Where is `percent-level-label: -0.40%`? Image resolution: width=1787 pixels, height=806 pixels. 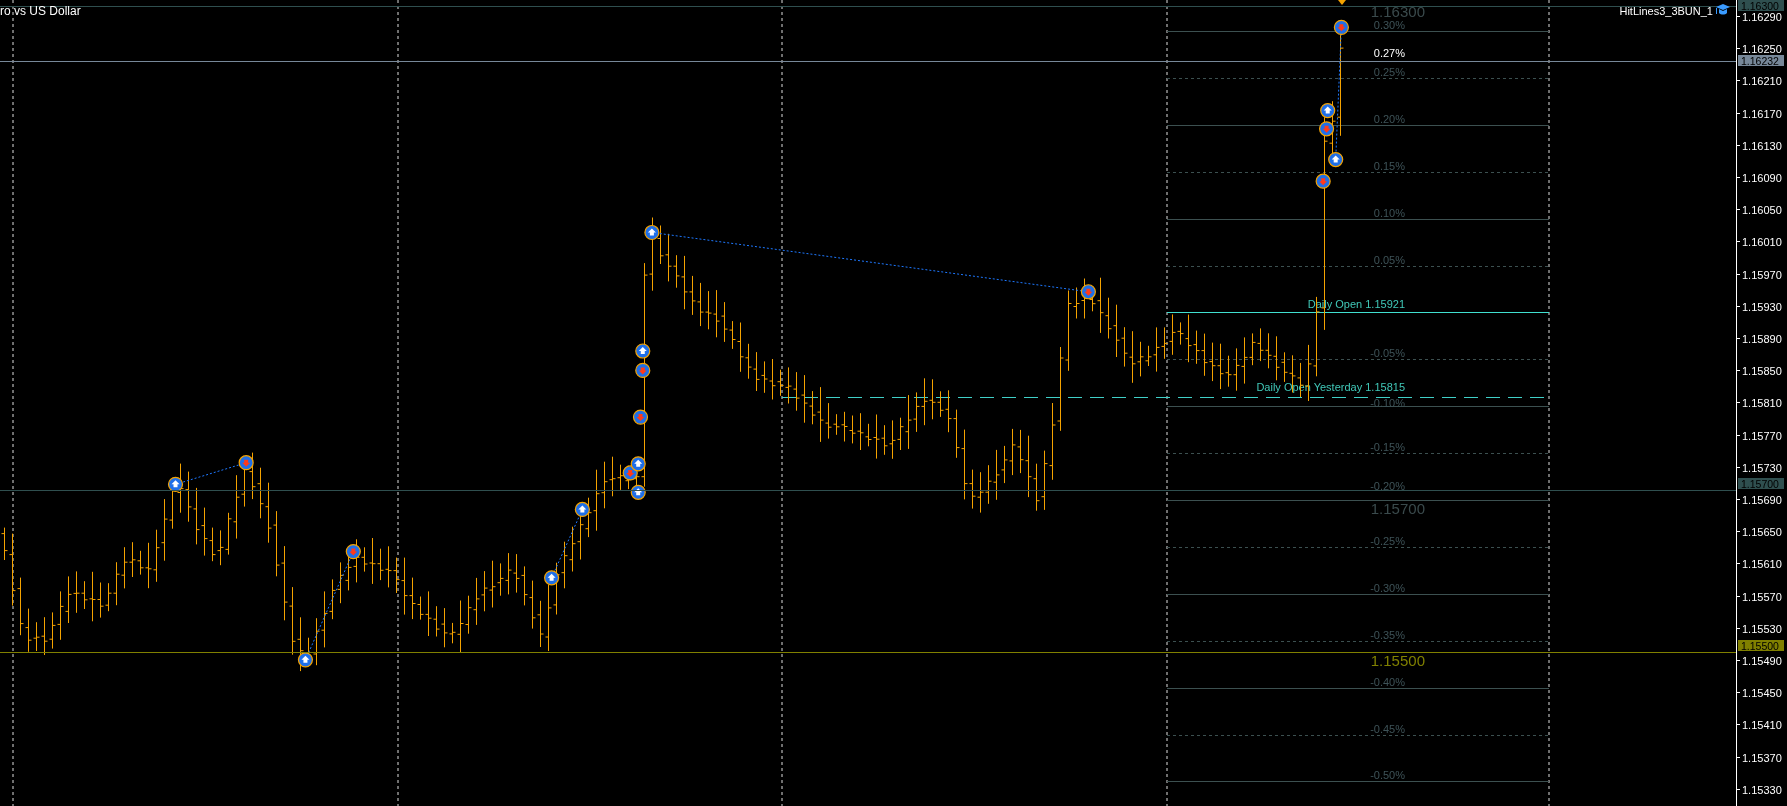 percent-level-label: -0.40% is located at coordinates (1387, 681).